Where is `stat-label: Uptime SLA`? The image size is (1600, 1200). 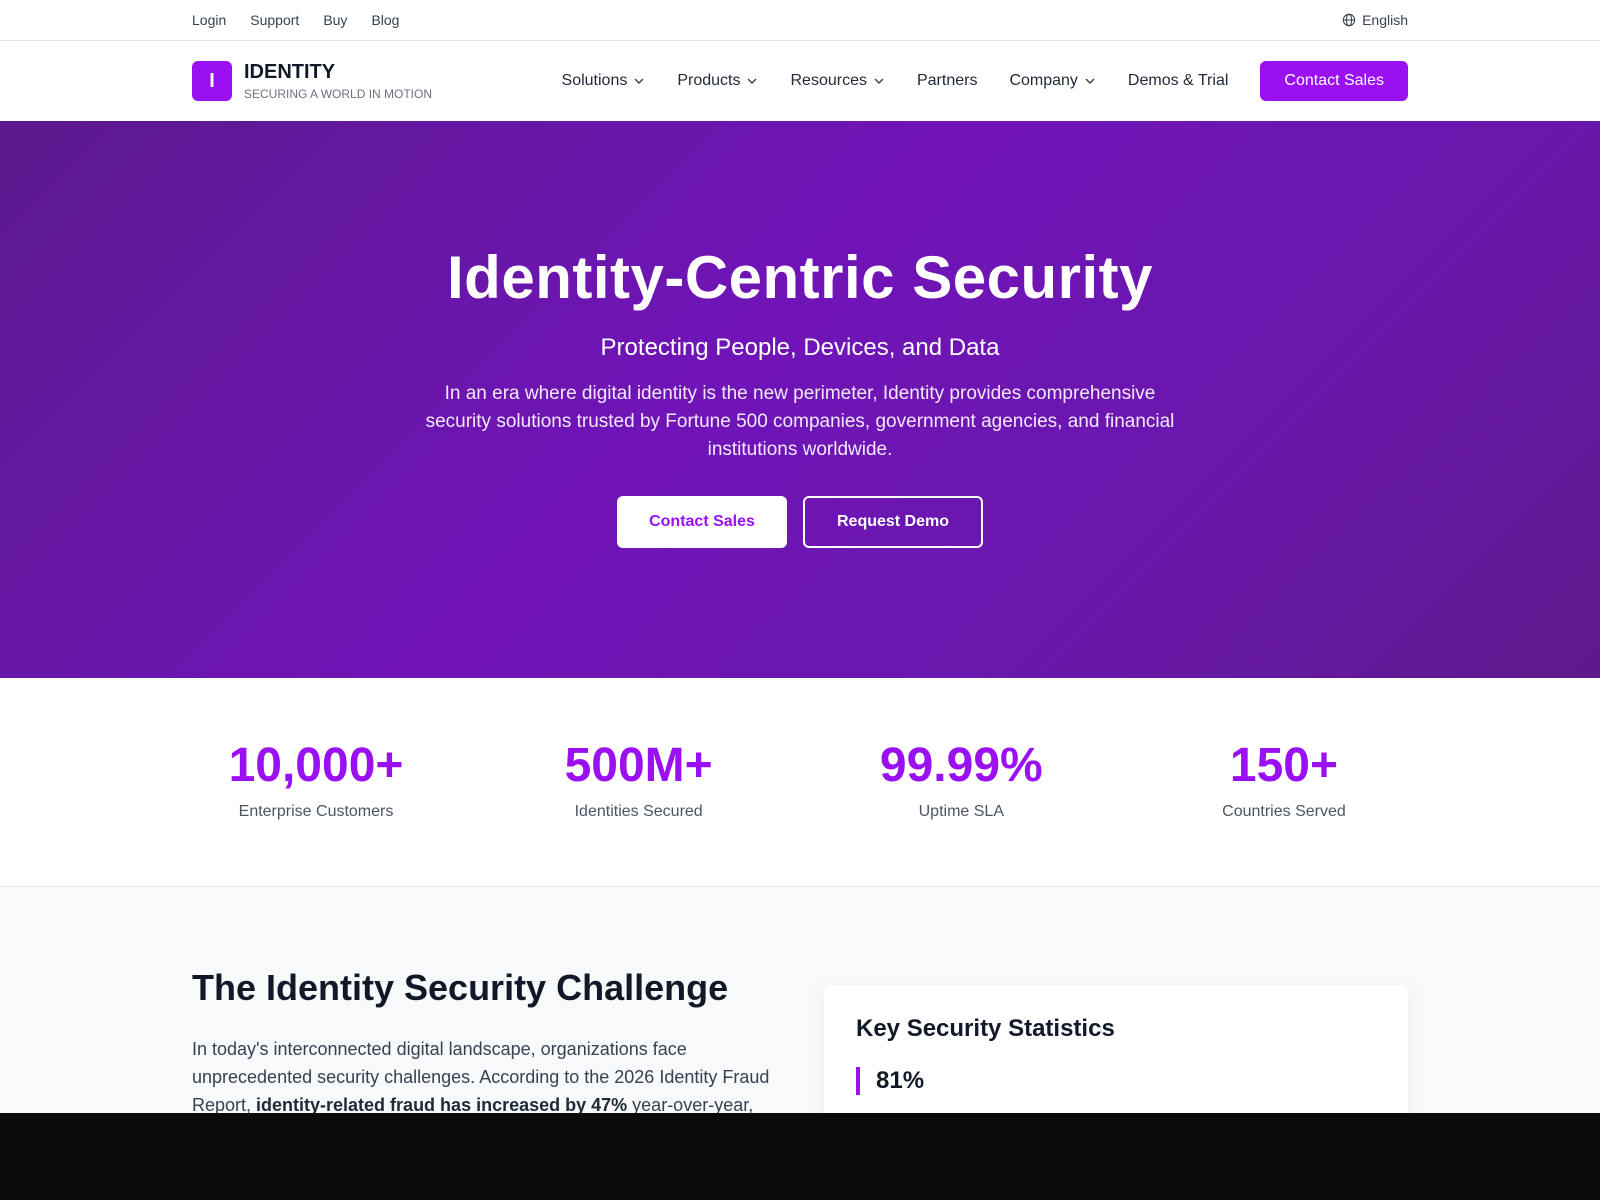 stat-label: Uptime SLA is located at coordinates (961, 811).